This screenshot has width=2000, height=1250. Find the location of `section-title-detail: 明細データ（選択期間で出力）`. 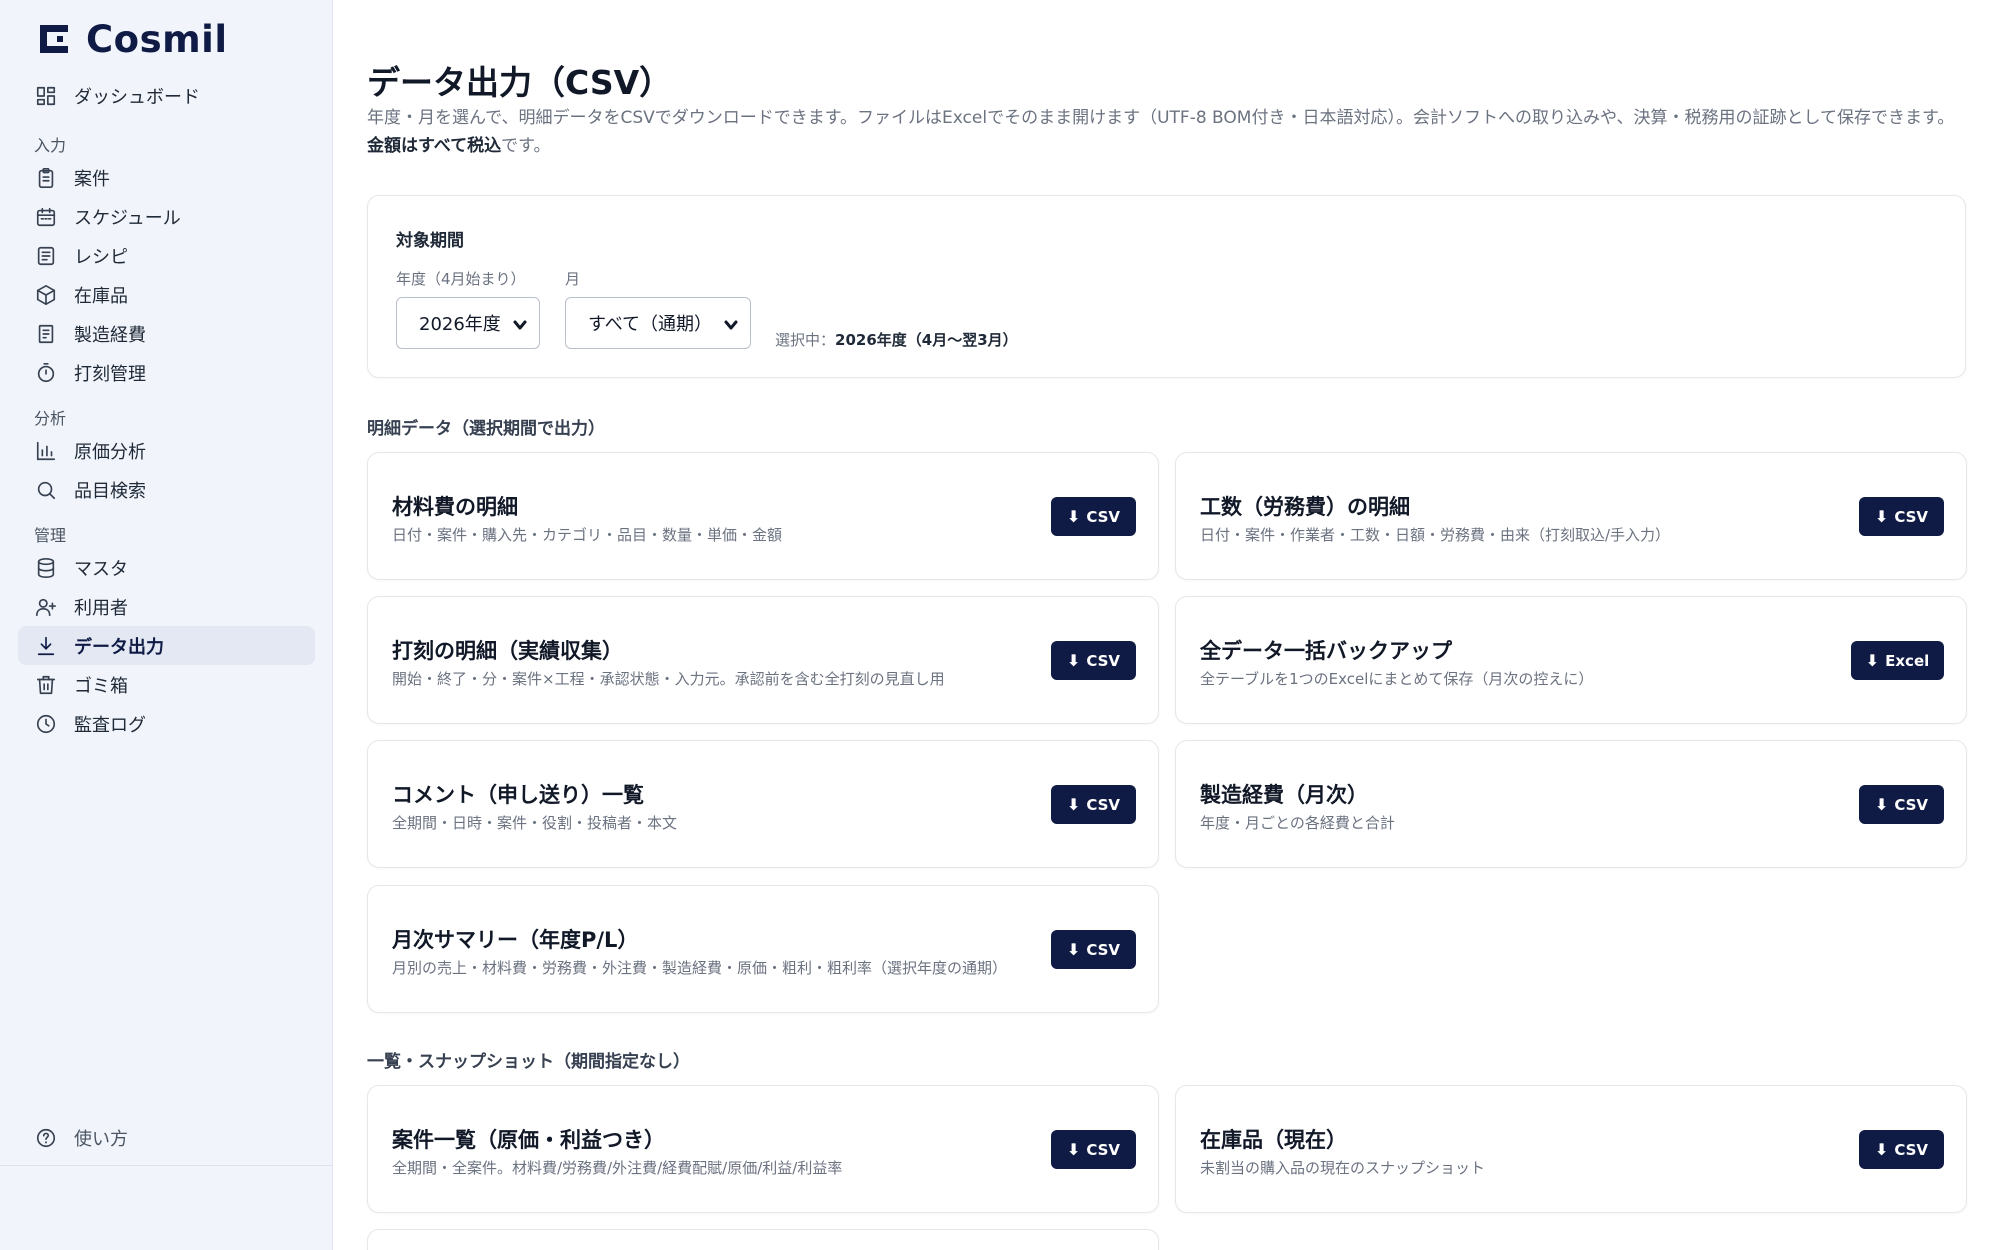

section-title-detail: 明細データ（選択期間で出力） is located at coordinates (486, 429).